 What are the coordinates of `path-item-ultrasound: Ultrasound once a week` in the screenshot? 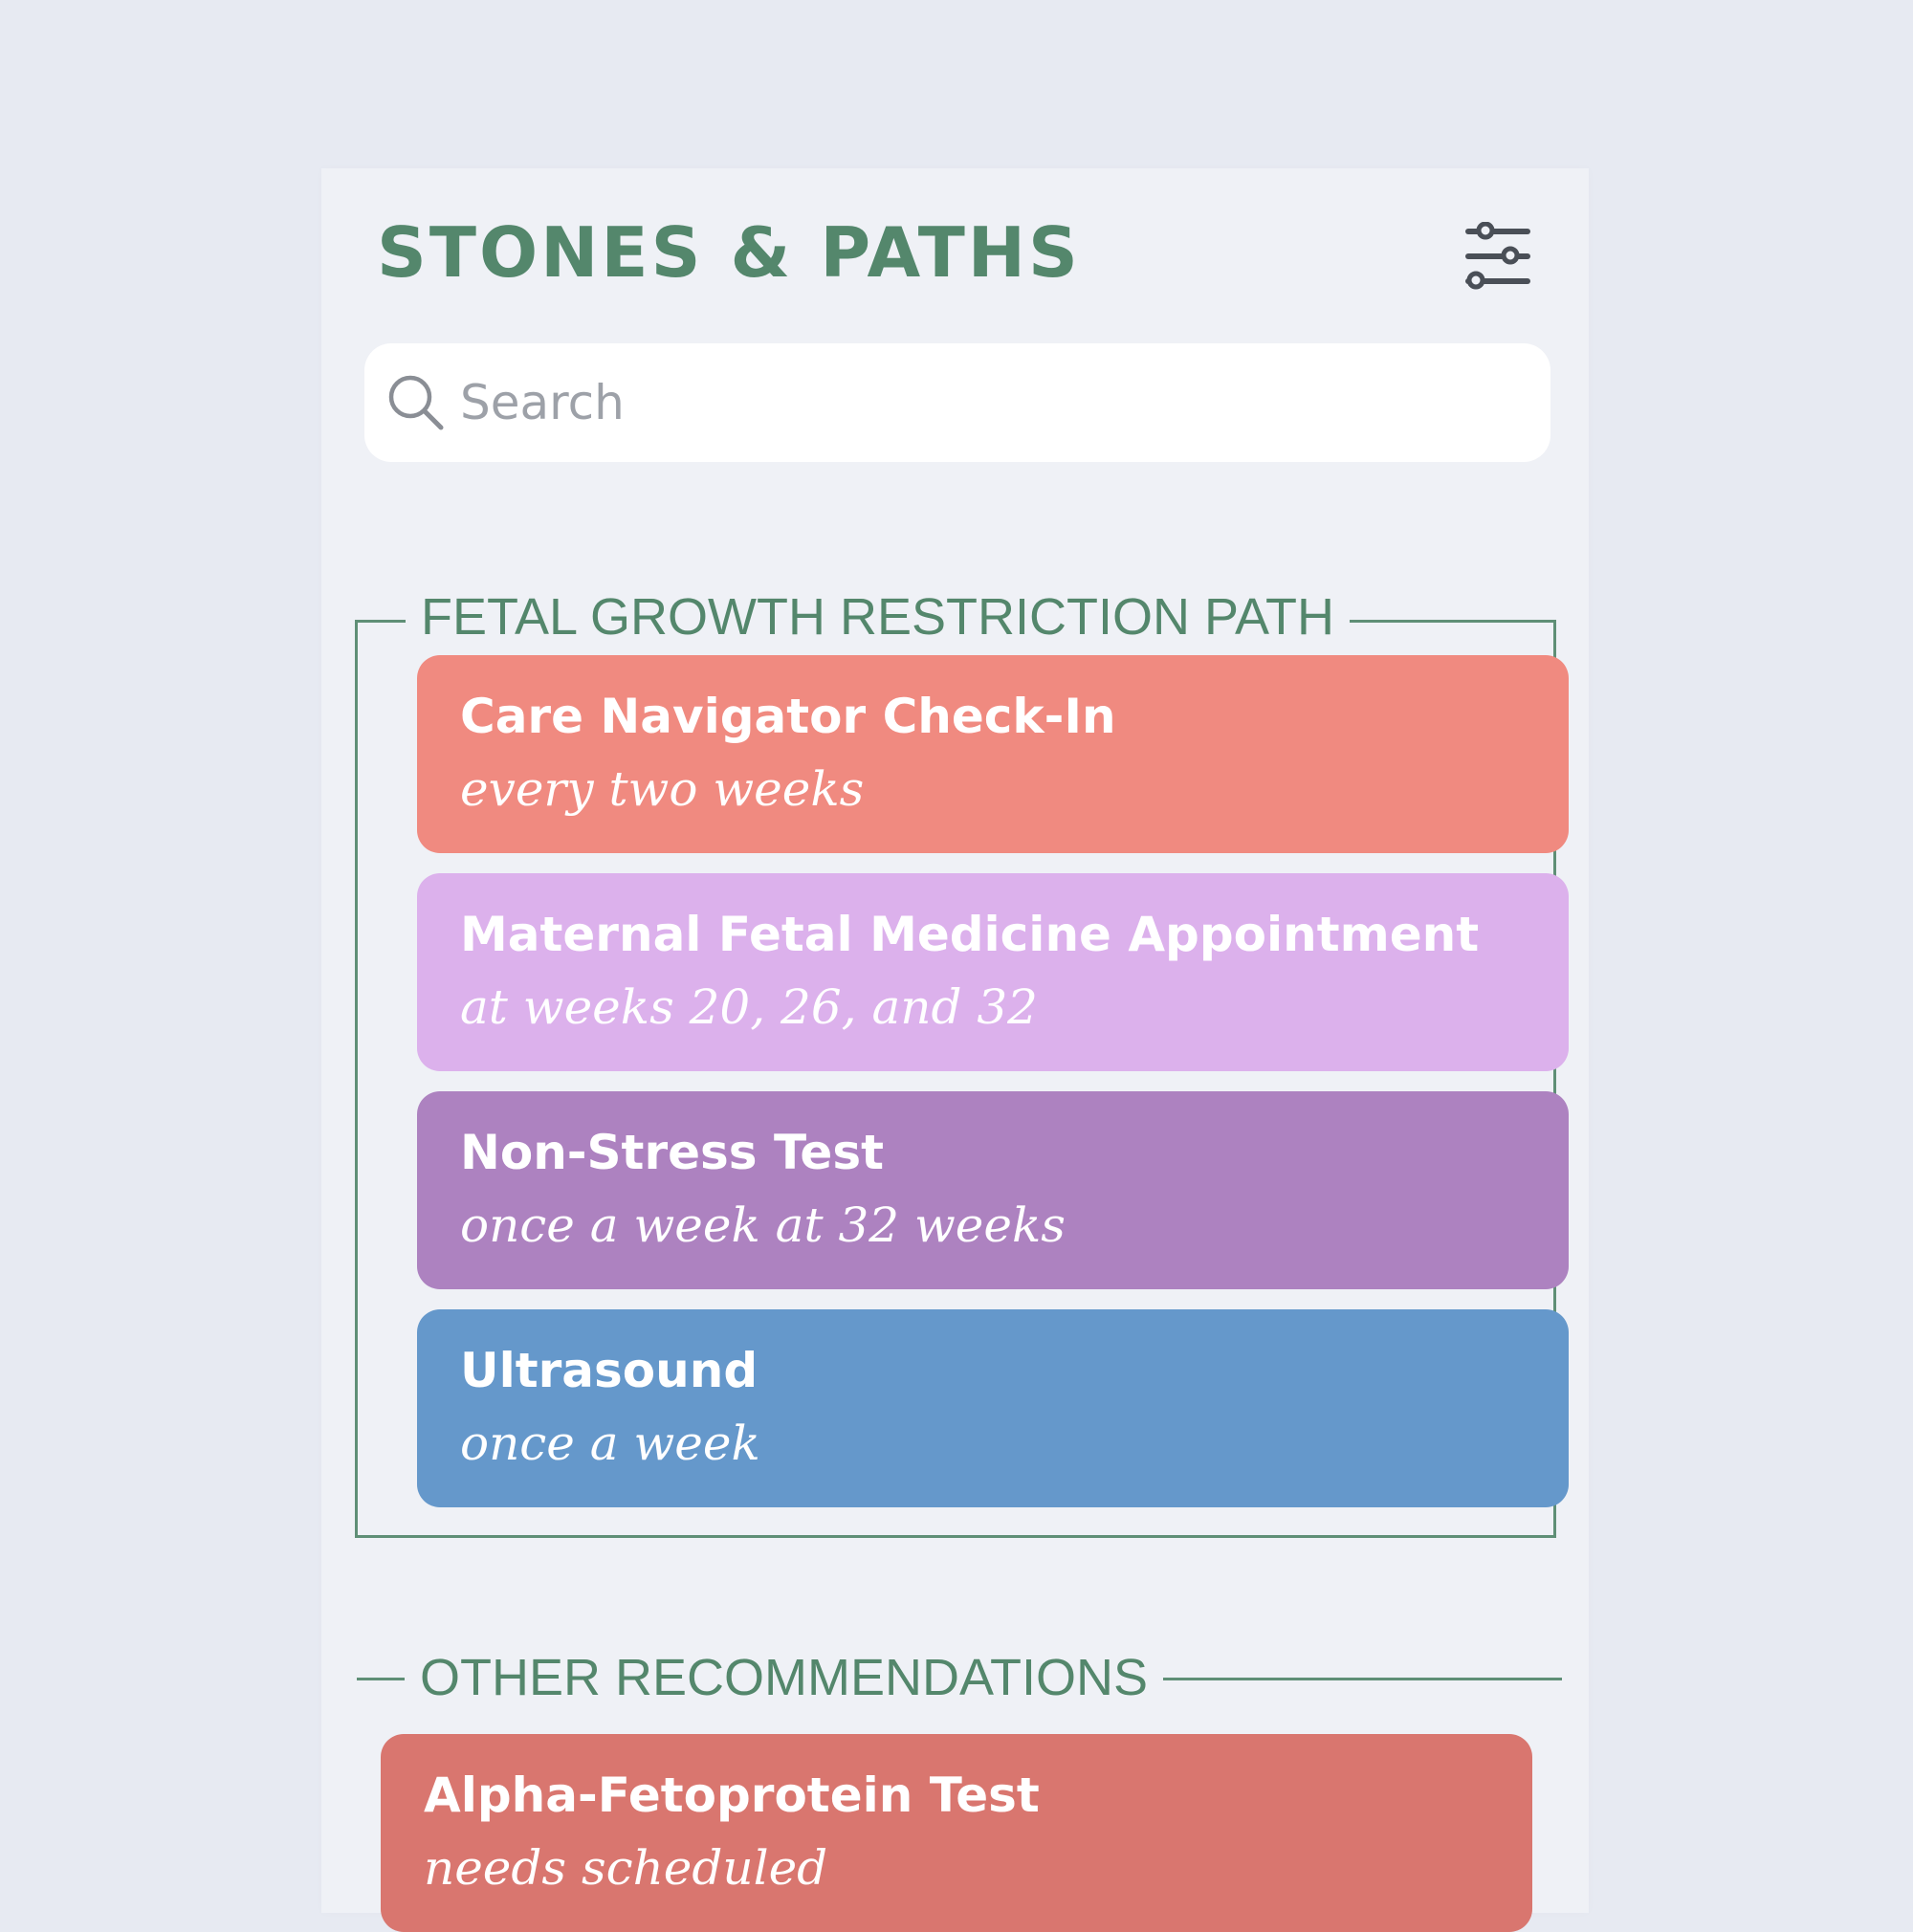 It's located at (993, 1408).